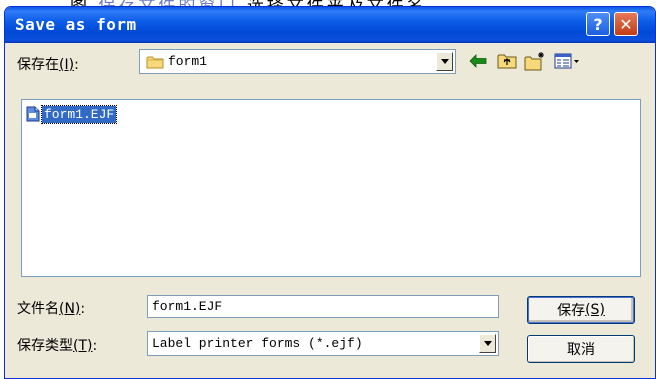  Describe the element at coordinates (581, 310) in the screenshot. I see `save-button: 保存 (S)` at that location.